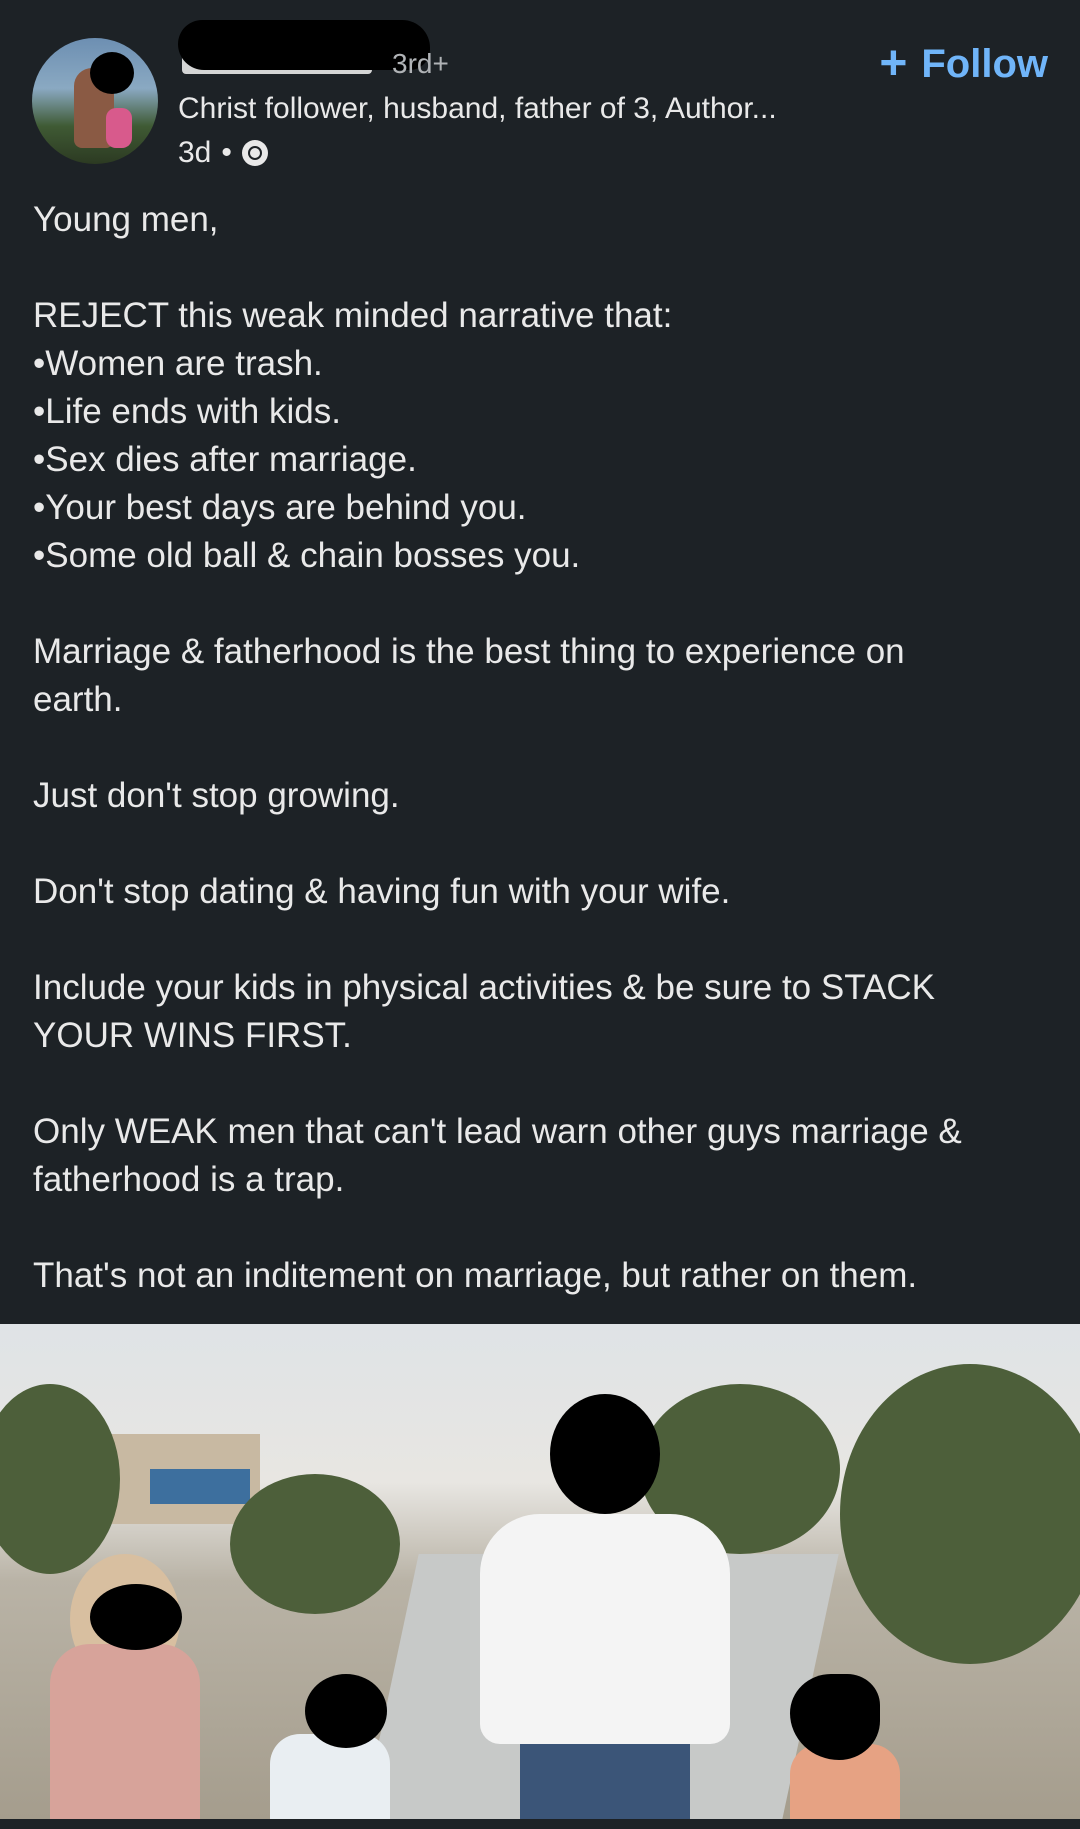 This screenshot has width=1080, height=1829. What do you see at coordinates (195, 152) in the screenshot?
I see `post-time: 3d` at bounding box center [195, 152].